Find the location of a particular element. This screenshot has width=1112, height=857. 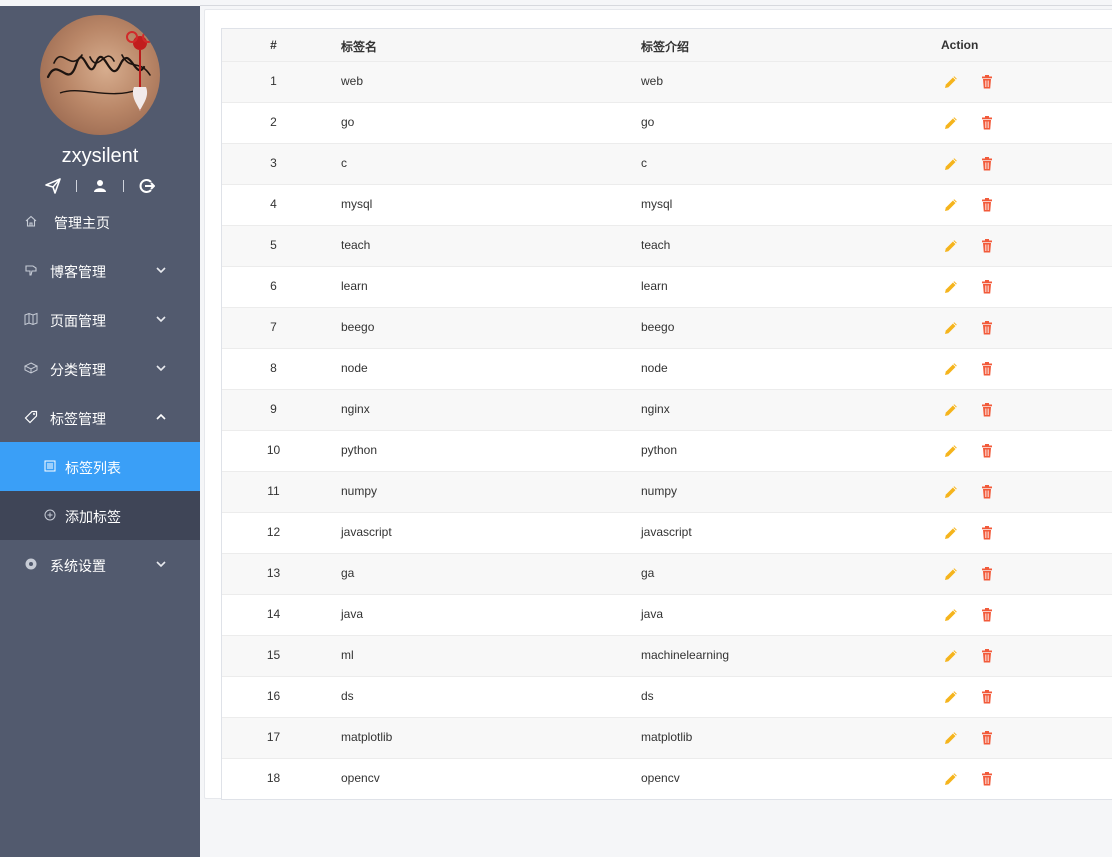

table-row: 7 beego beego is located at coordinates (667, 327).